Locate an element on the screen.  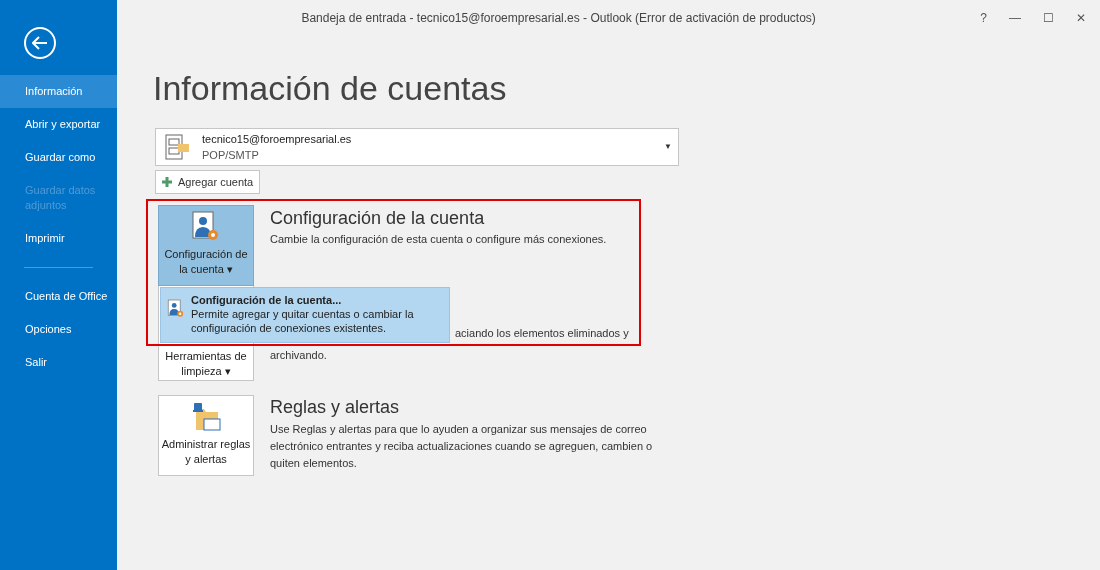
menu-item-description: Permite agregar y quitar cuentas o cambiar la configuración de conexiones existentes. is located at coordinates (302, 321).